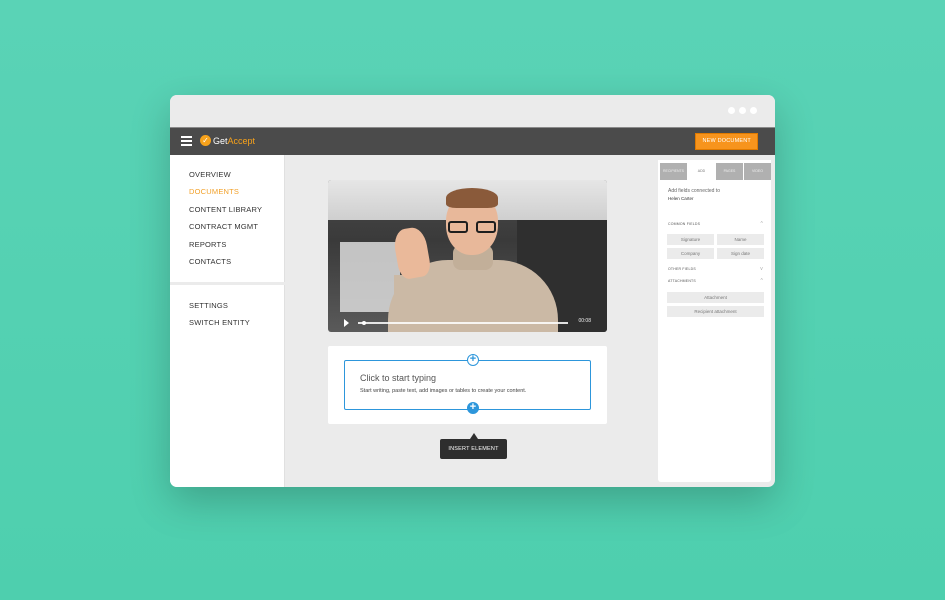 This screenshot has height=600, width=945. What do you see at coordinates (225, 213) in the screenshot?
I see `sidebar-item-content-library: CONTENT LIBRARY` at bounding box center [225, 213].